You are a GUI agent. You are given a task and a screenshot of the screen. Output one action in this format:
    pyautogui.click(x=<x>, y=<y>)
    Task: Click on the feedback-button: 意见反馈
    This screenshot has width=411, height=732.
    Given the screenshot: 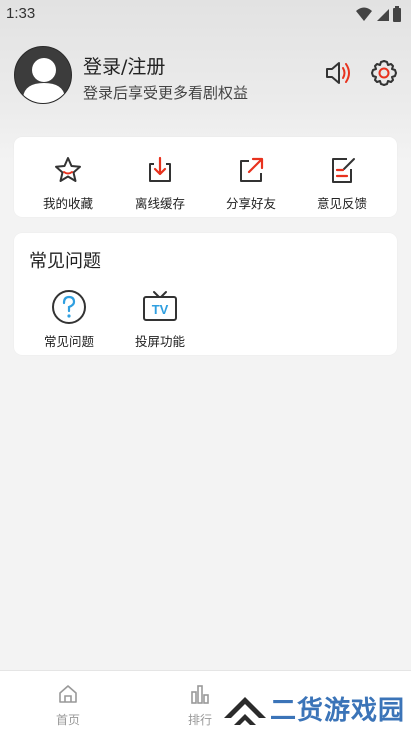 What is the action you would take?
    pyautogui.click(x=342, y=176)
    